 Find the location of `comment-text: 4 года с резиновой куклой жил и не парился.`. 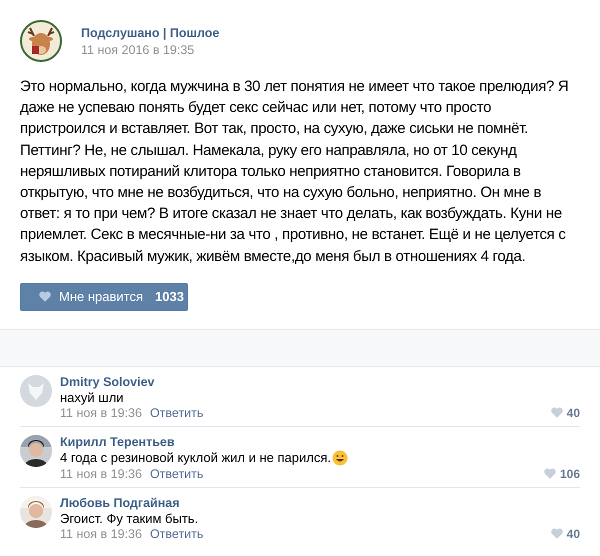

comment-text: 4 года с резиновой куклой жил и не парился. is located at coordinates (196, 458).